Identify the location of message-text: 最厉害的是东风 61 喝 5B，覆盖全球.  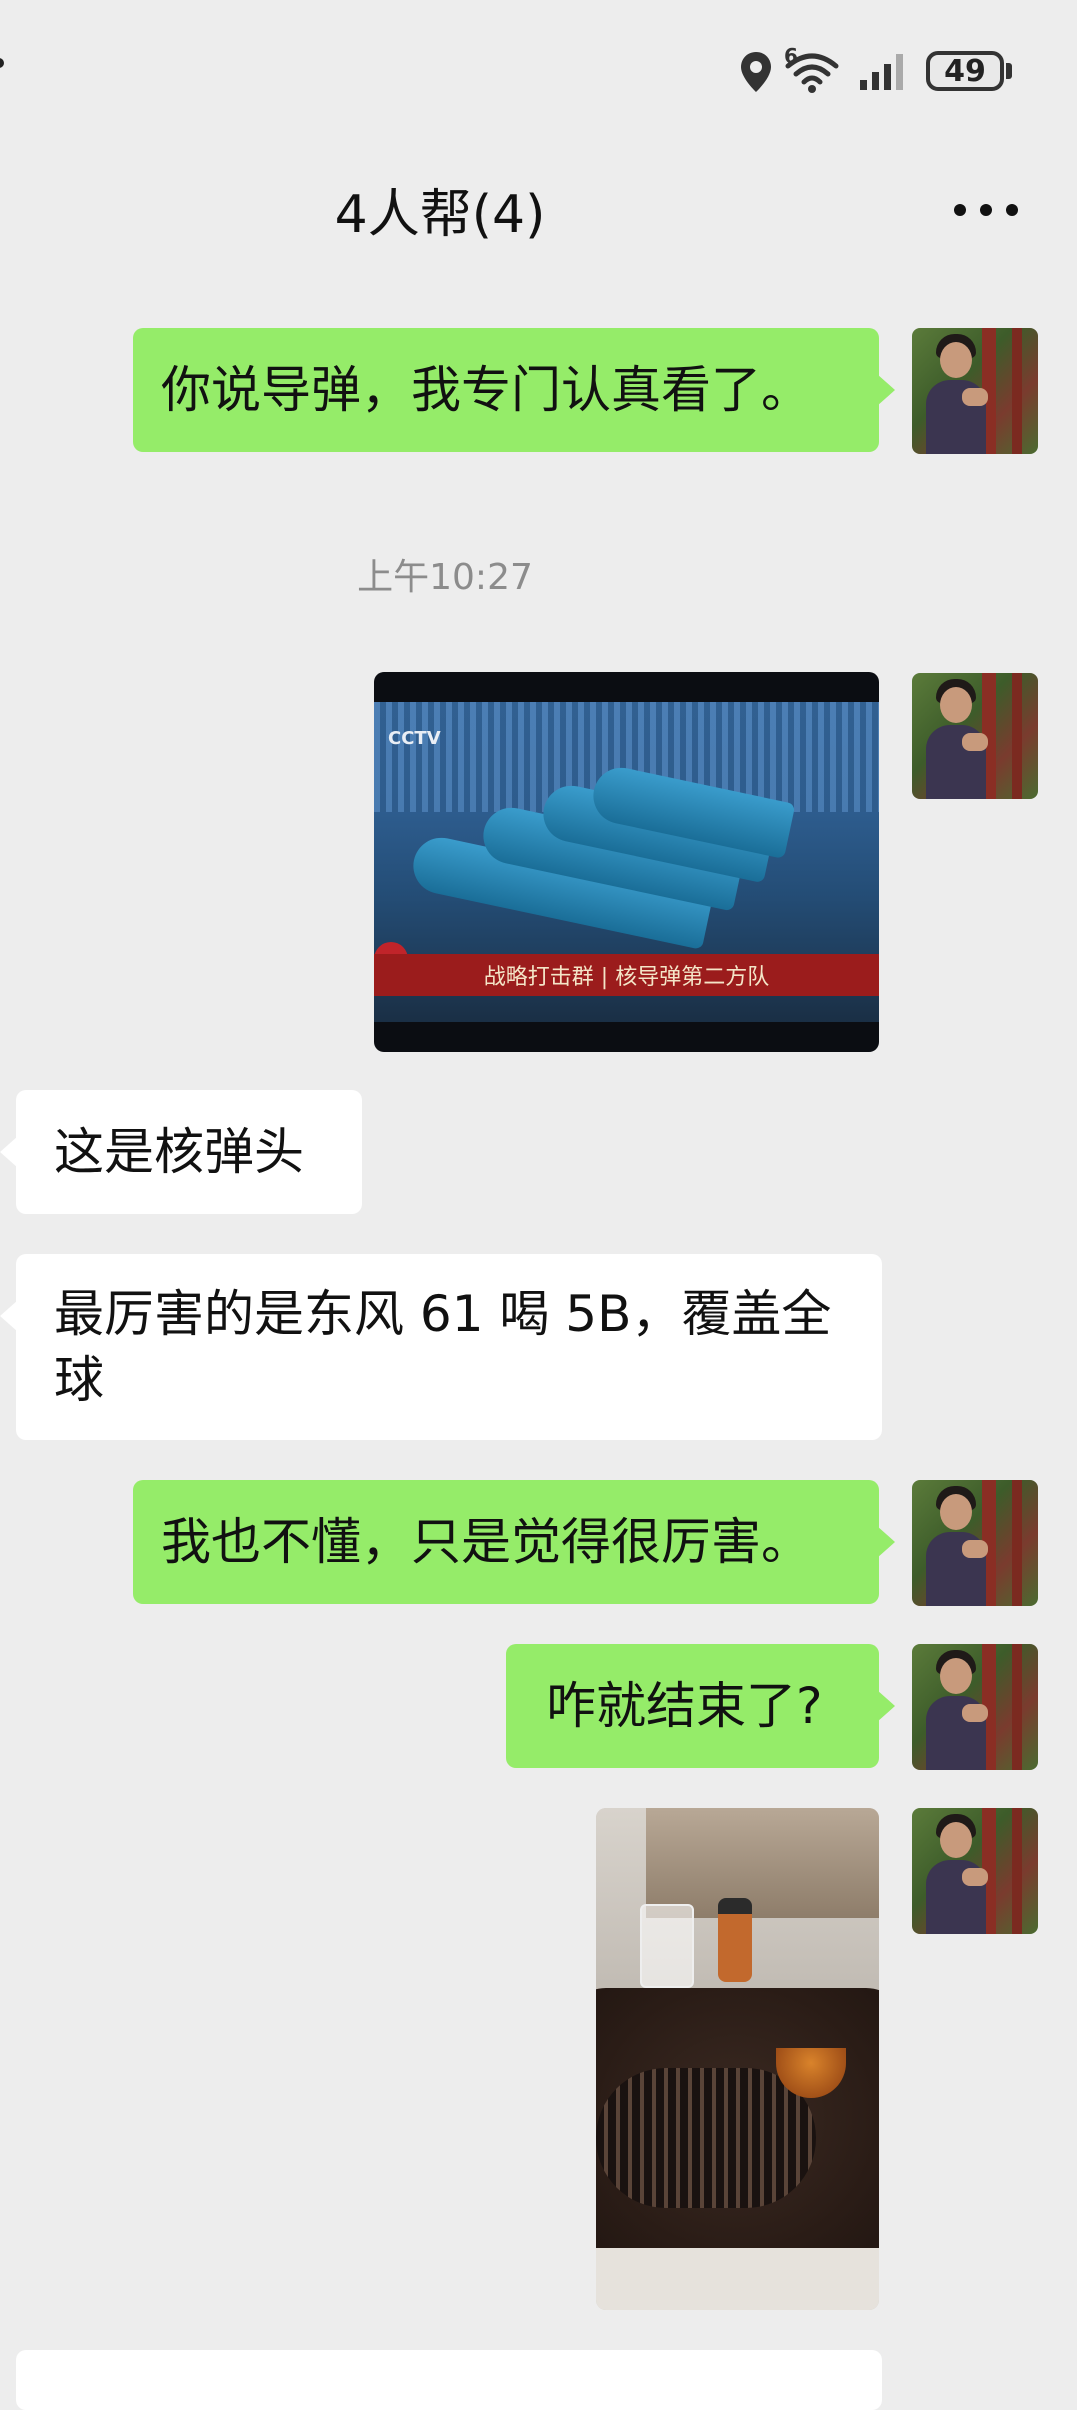
(443, 1347).